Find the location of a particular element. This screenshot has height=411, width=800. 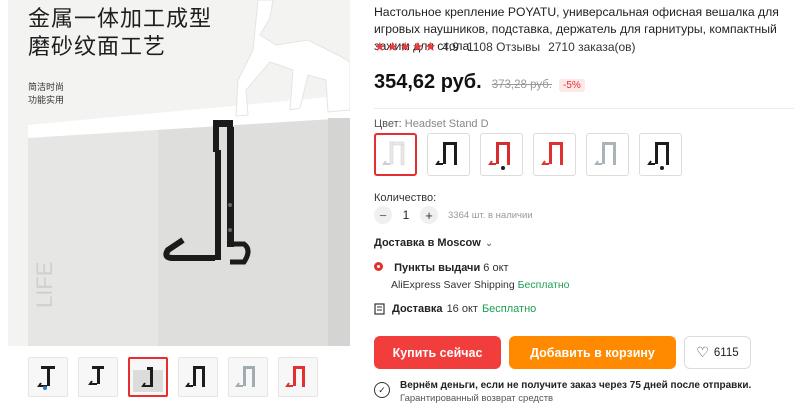

quantity-minus-button: − is located at coordinates (383, 215).